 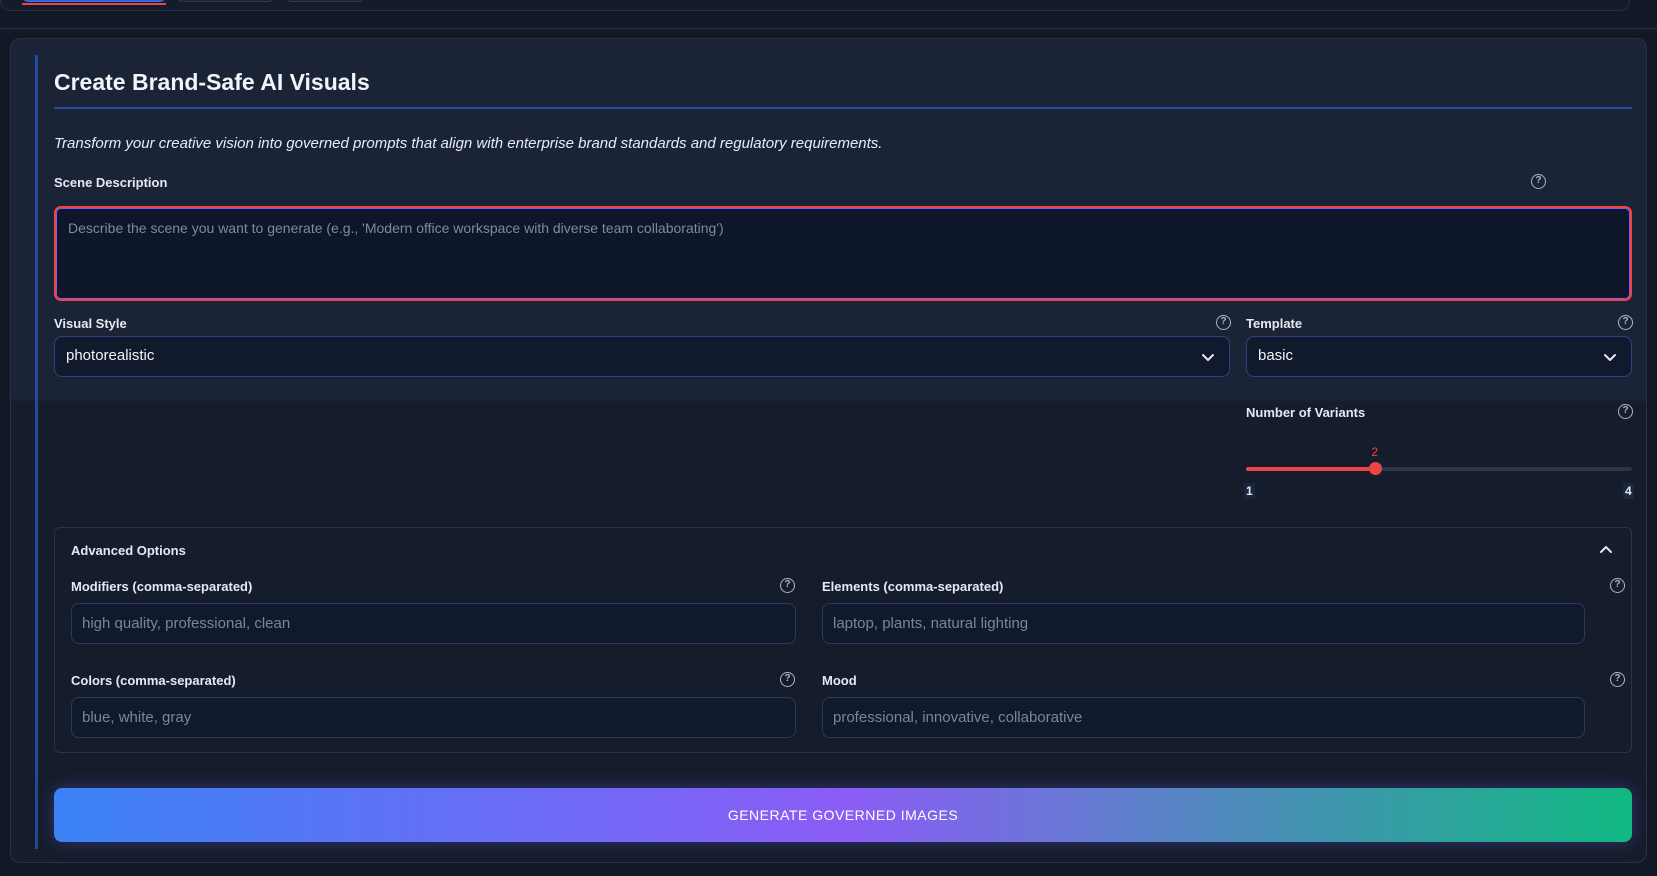 What do you see at coordinates (1439, 460) in the screenshot?
I see `variants-slider: 2` at bounding box center [1439, 460].